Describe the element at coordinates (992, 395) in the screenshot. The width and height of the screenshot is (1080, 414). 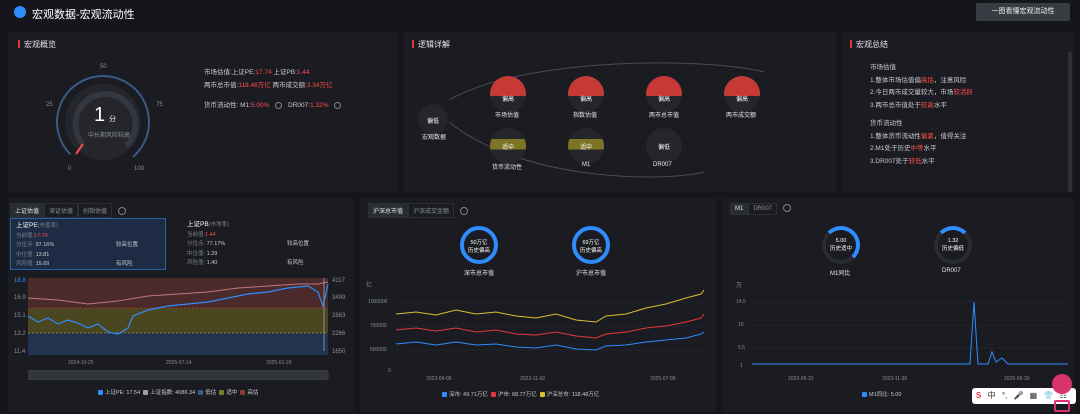
I see `ime-lang-toggle: 中` at that location.